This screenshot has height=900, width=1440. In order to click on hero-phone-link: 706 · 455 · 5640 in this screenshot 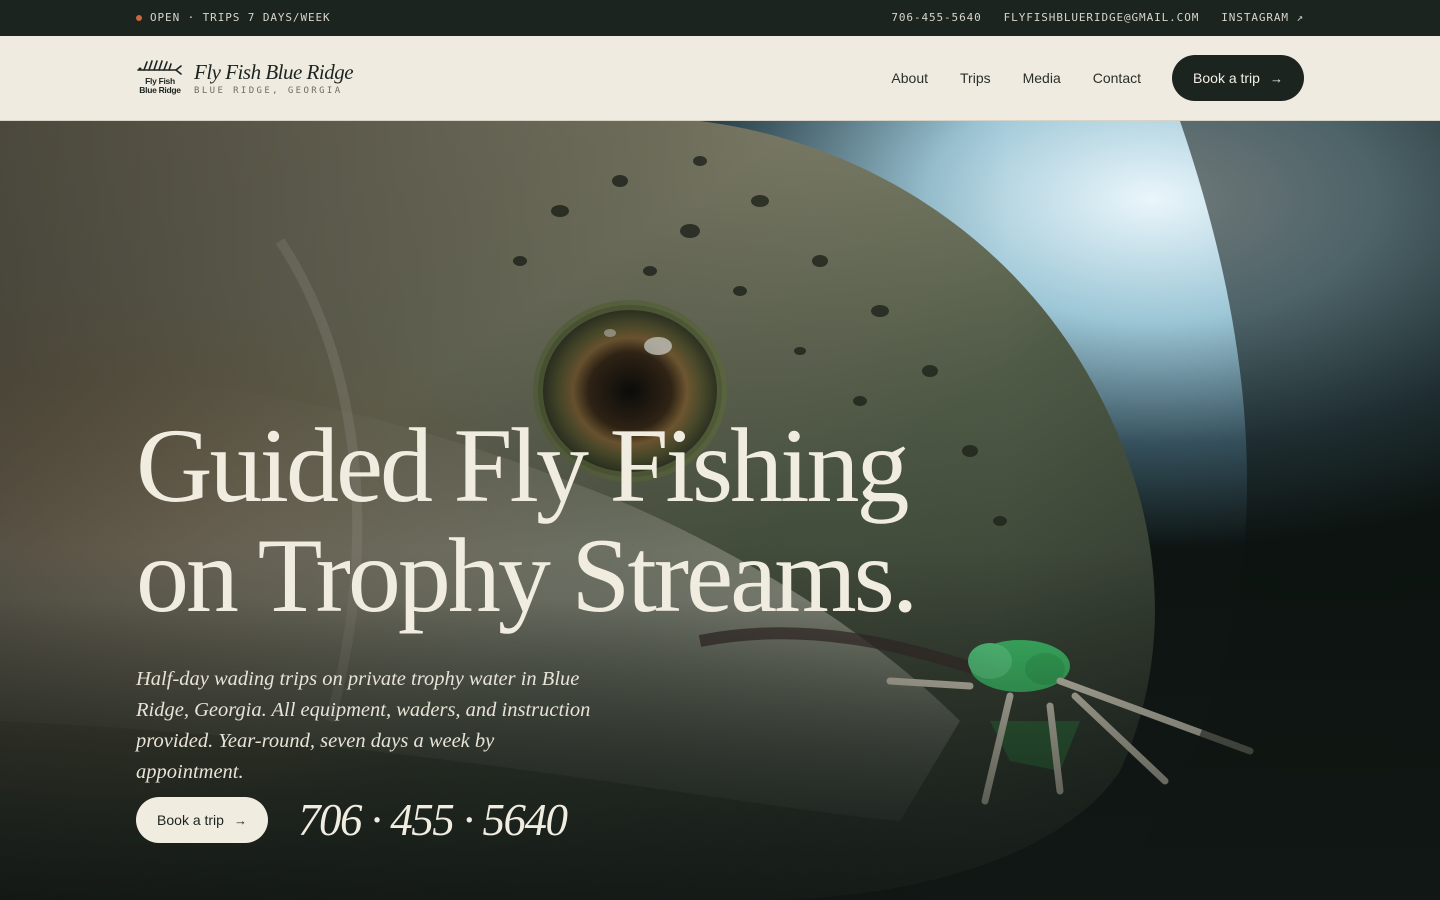, I will do `click(433, 820)`.